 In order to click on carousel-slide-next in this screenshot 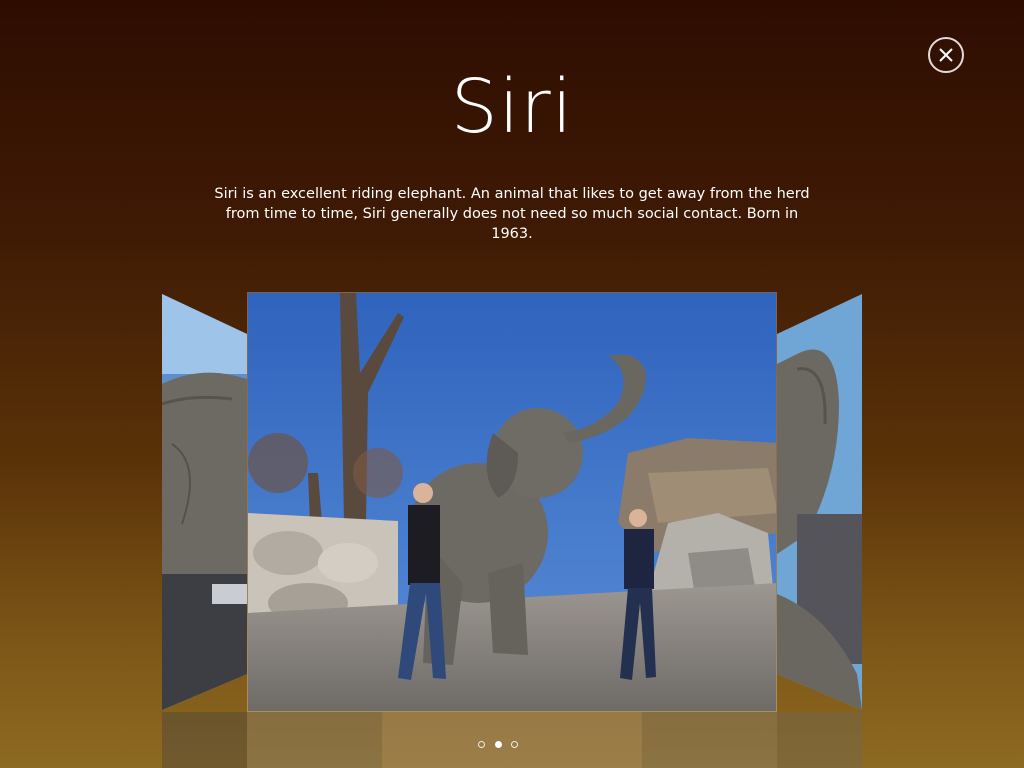, I will do `click(819, 502)`.